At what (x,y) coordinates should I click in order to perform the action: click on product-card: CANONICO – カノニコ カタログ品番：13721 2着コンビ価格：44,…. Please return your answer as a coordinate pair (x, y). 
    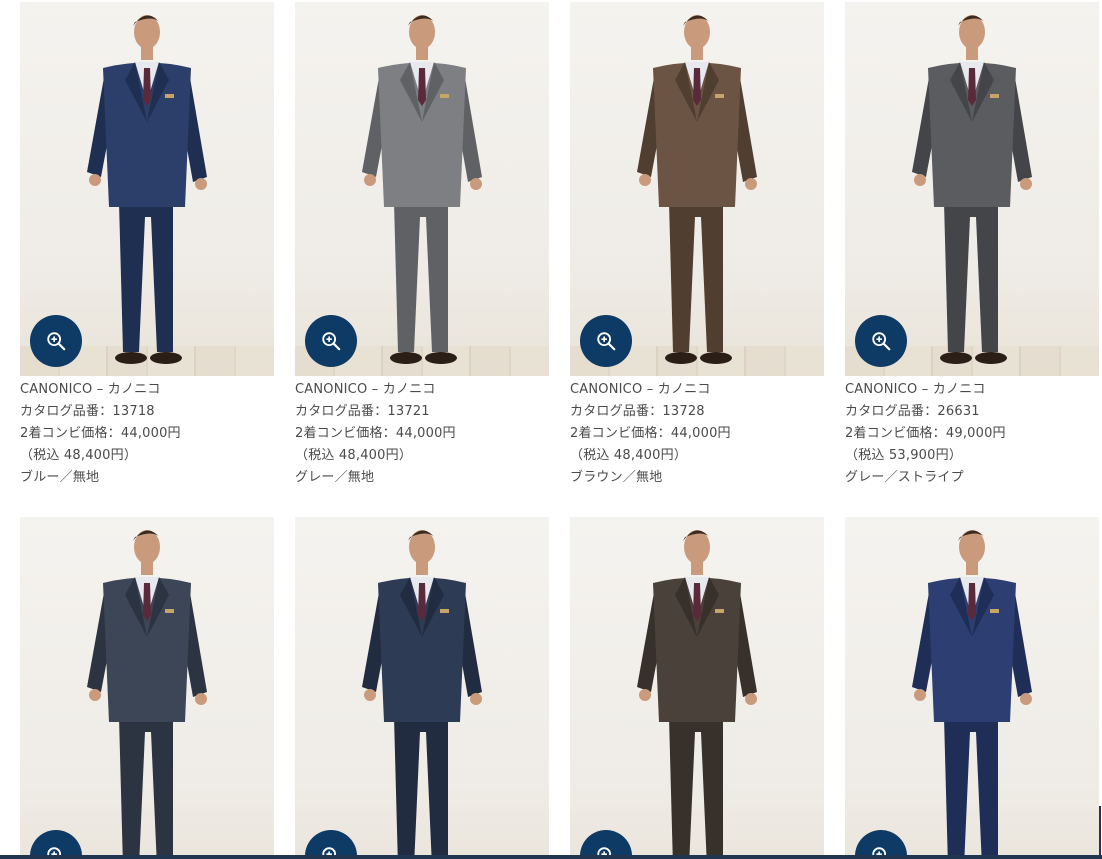
    Looking at the image, I should click on (422, 245).